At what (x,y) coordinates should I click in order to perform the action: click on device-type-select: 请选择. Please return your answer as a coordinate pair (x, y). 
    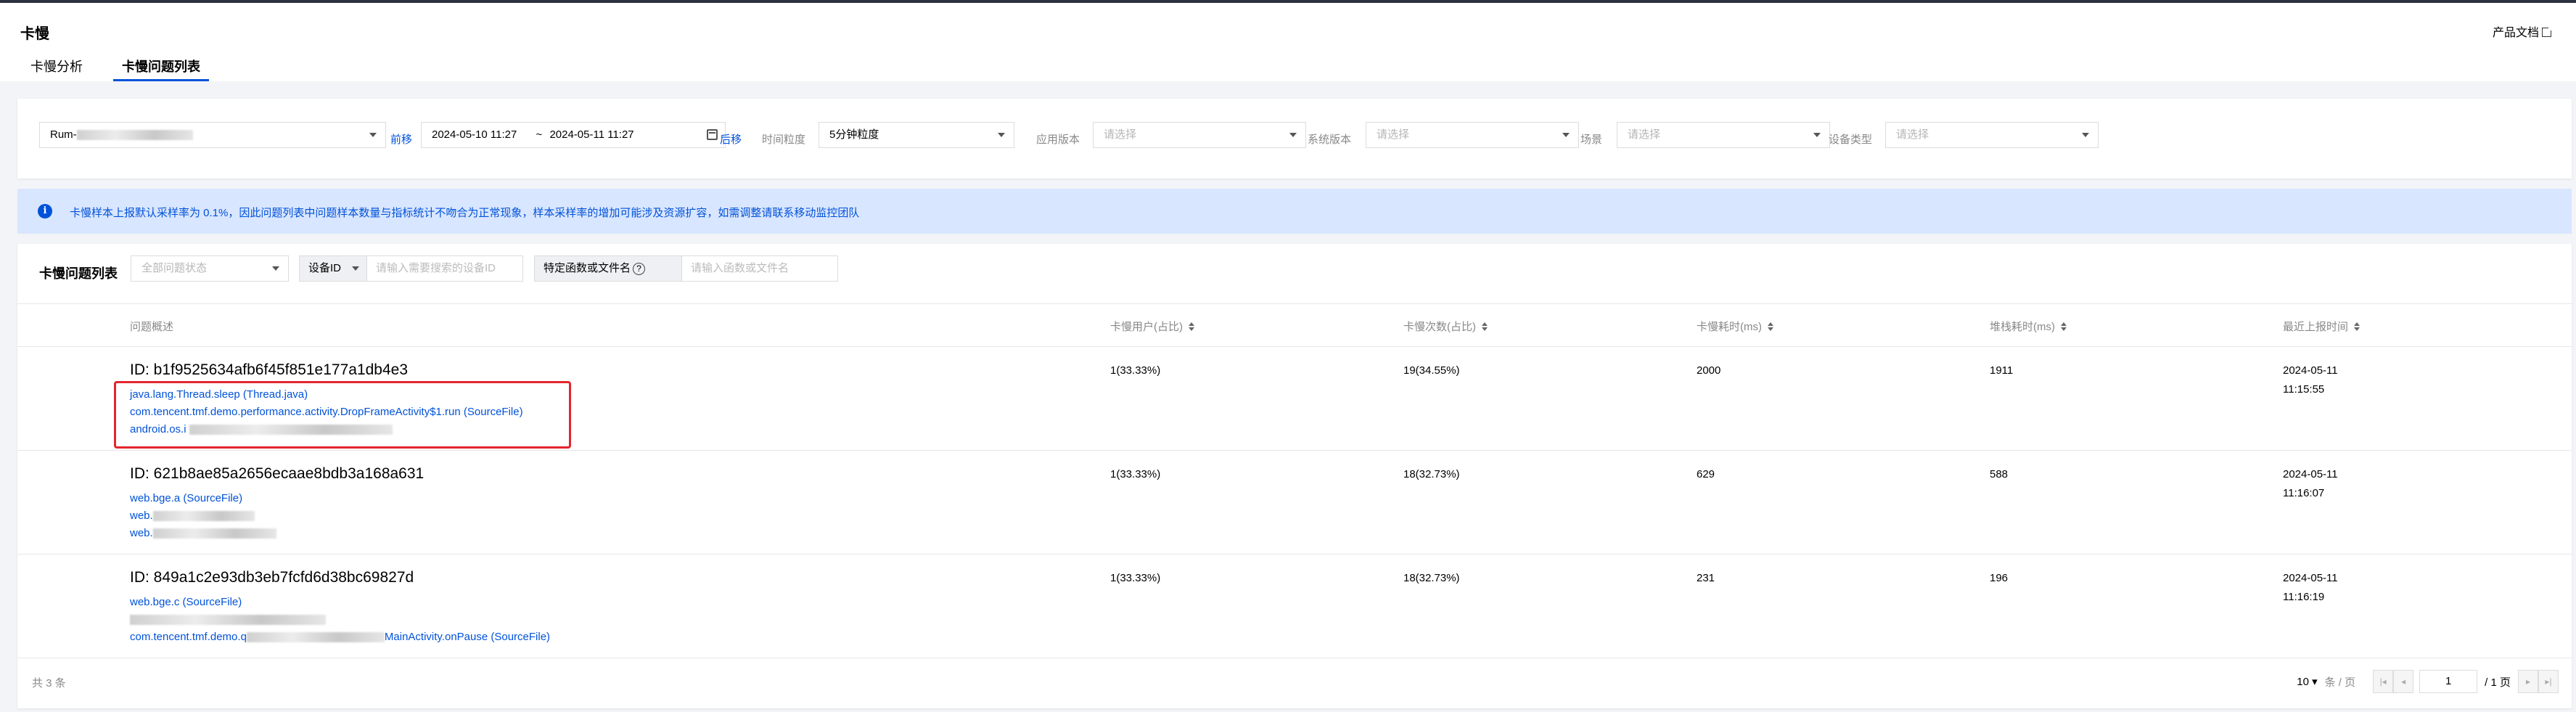
    Looking at the image, I should click on (1992, 135).